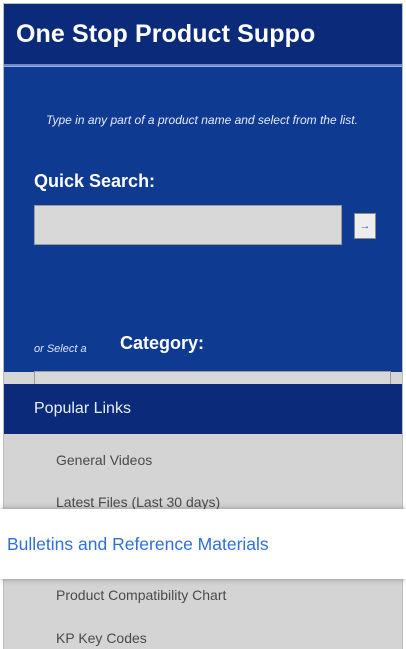  I want to click on arrow-right-icon: →, so click(365, 226).